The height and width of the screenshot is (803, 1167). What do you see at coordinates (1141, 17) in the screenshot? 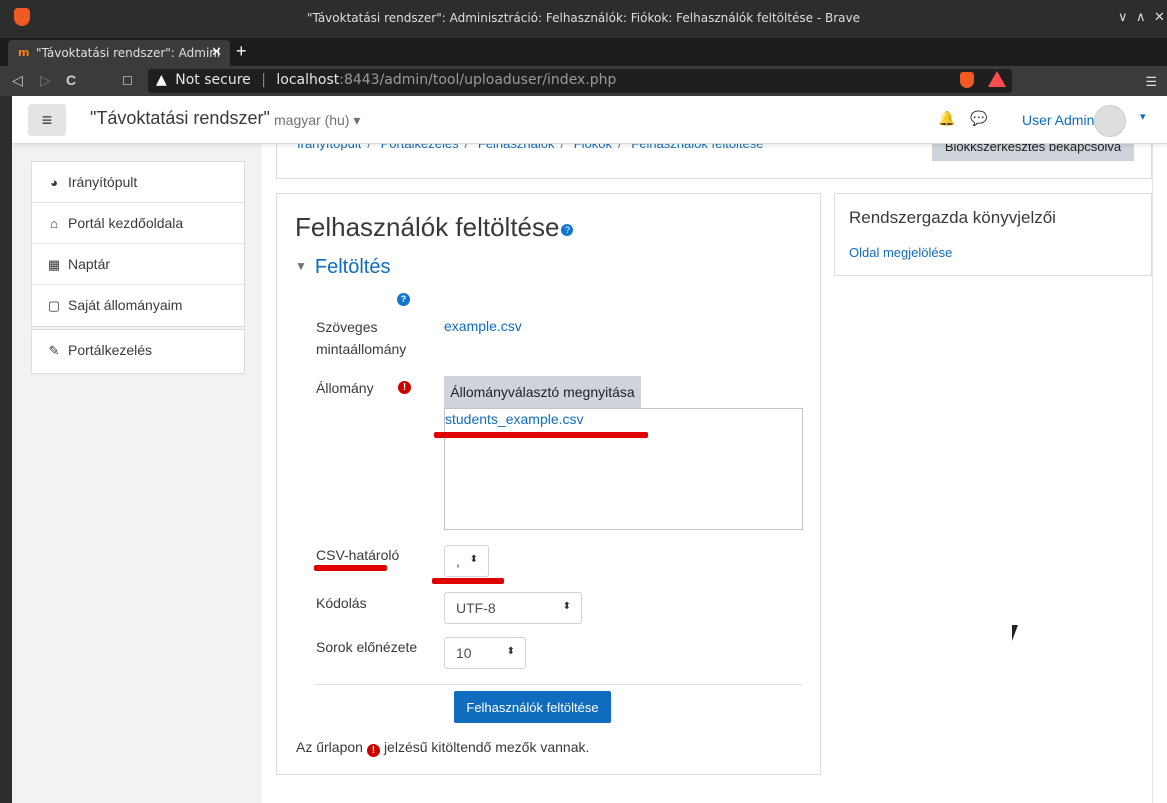
I see `maximize-icon: ∧` at bounding box center [1141, 17].